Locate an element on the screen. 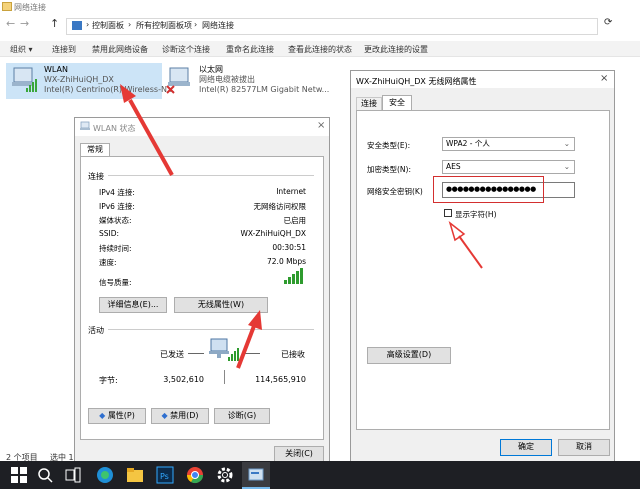  photoshop-icon: Ps is located at coordinates (165, 475).